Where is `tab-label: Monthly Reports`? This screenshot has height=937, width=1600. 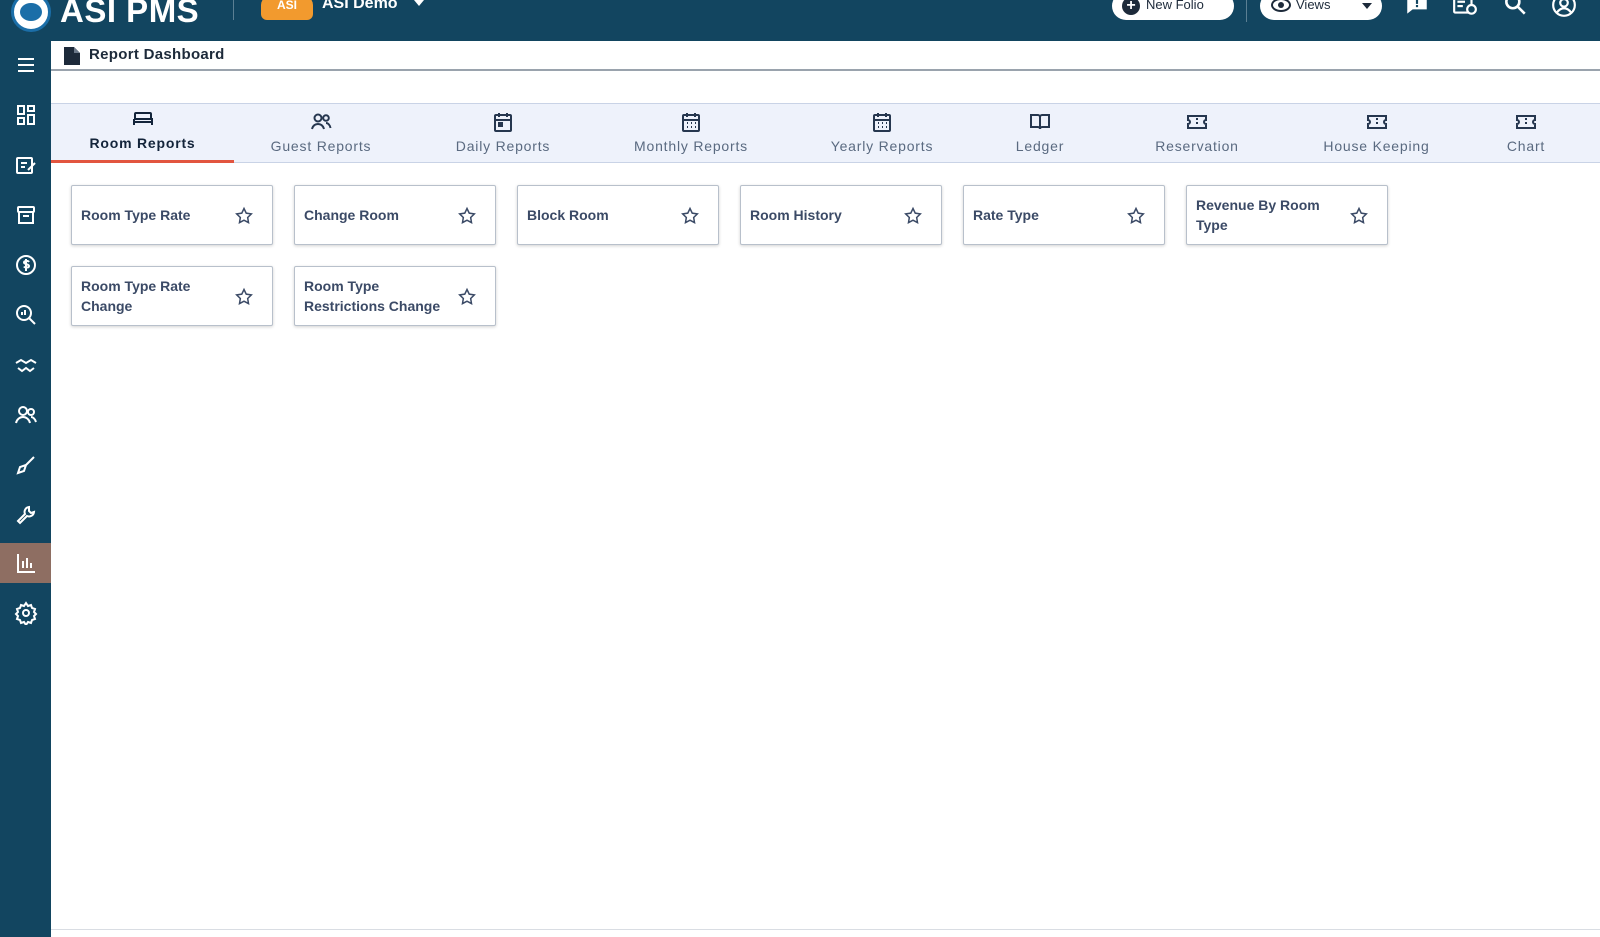
tab-label: Monthly Reports is located at coordinates (691, 146).